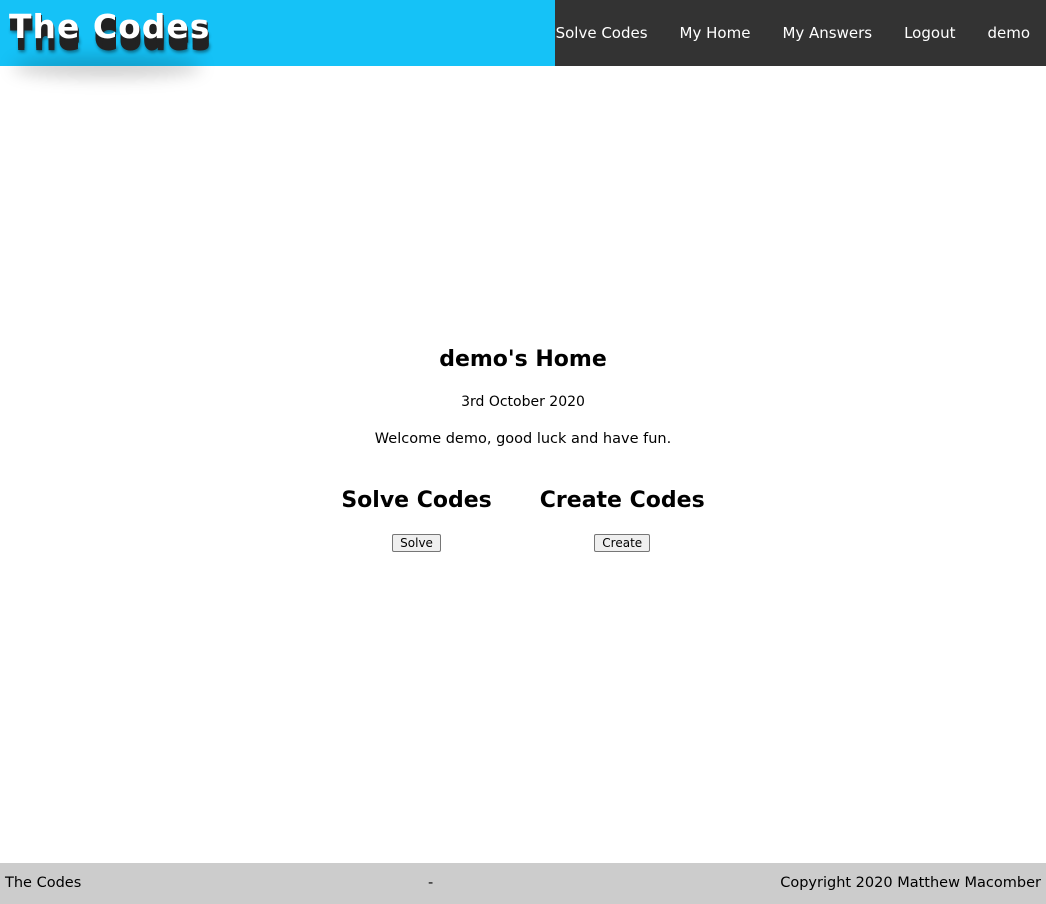  I want to click on footer-copyright: Copyright 2020 Matthew Macomber, so click(910, 883).